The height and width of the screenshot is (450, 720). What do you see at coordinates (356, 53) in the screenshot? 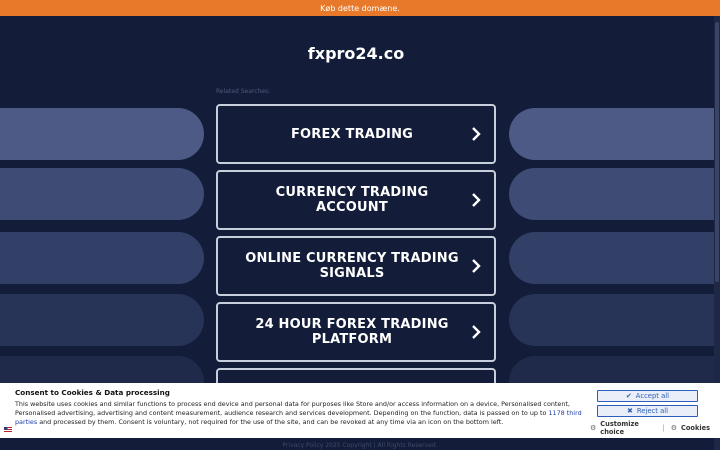
I see `domain-title: fxpro24.co` at bounding box center [356, 53].